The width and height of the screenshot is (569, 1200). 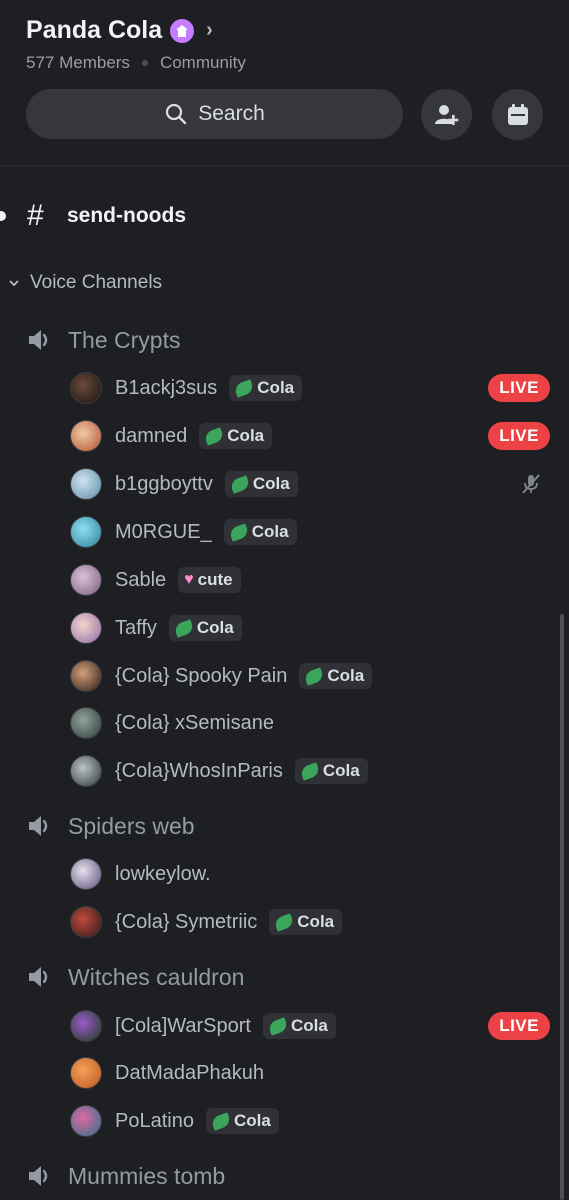 I want to click on voice-user-row: {Cola}WhosInParis Cola, so click(x=310, y=771).